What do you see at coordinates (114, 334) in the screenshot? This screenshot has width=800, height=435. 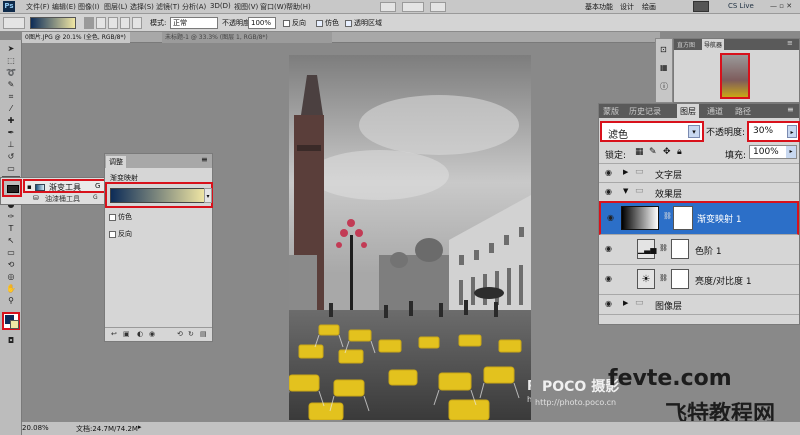 I see `back-icon: ↩` at bounding box center [114, 334].